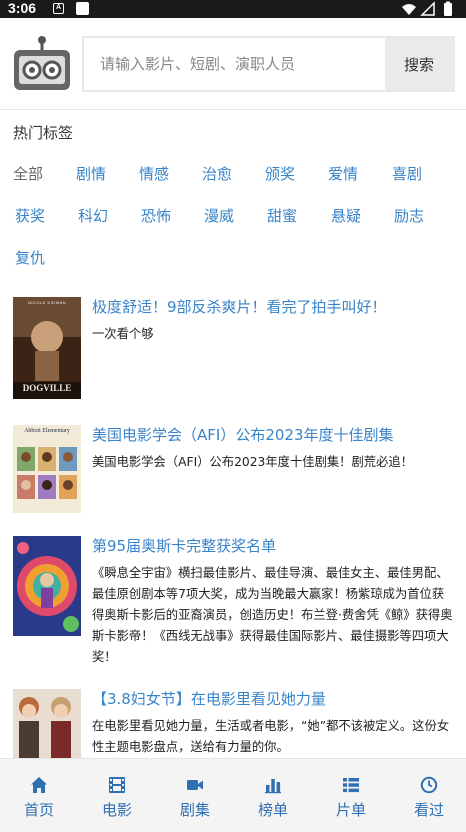 This screenshot has width=466, height=832. I want to click on notification-square-icon, so click(82, 8).